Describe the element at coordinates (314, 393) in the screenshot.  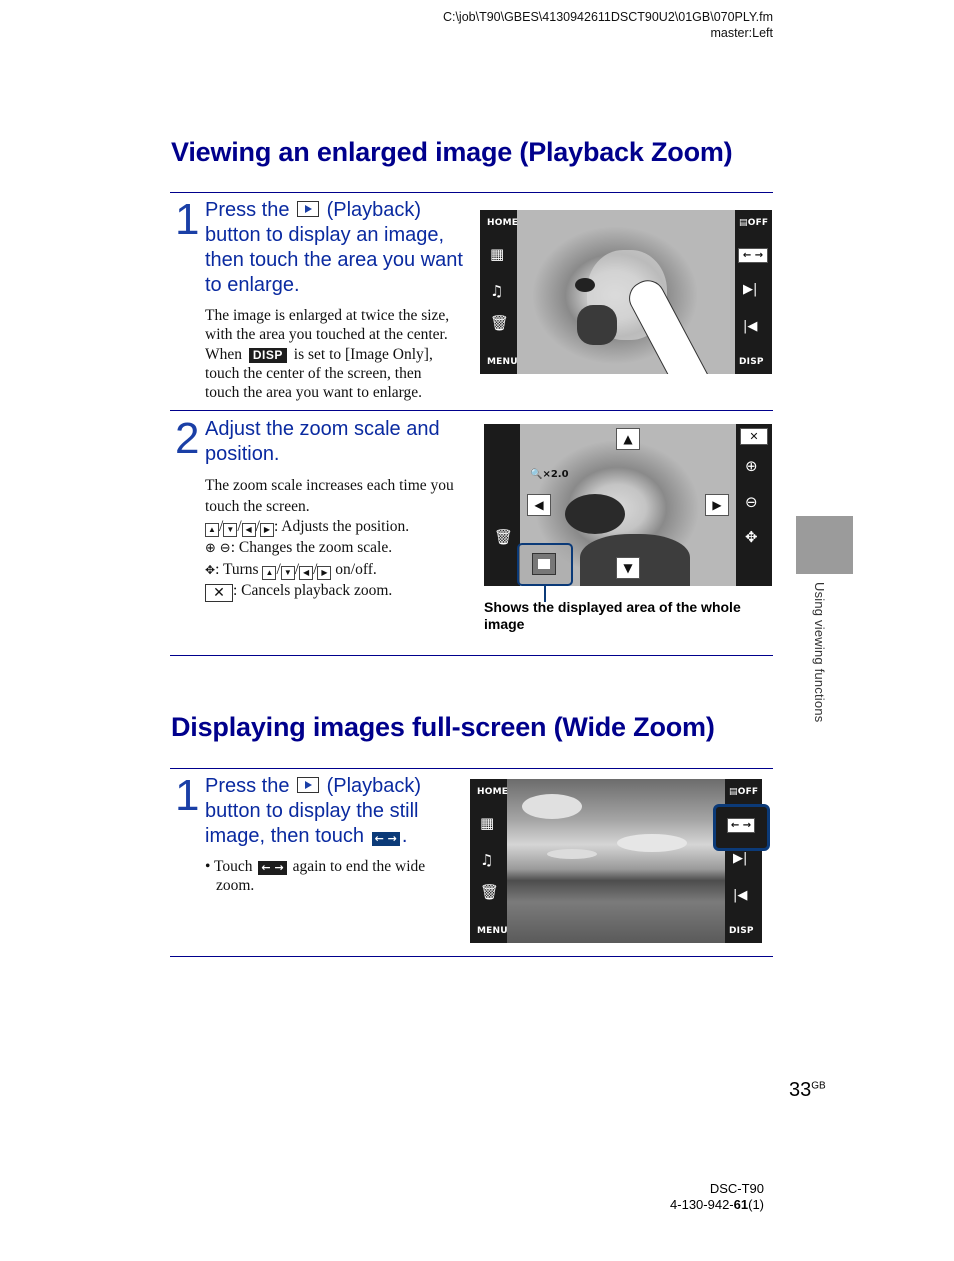
I see `text: touch the area you want to enlarge.` at that location.